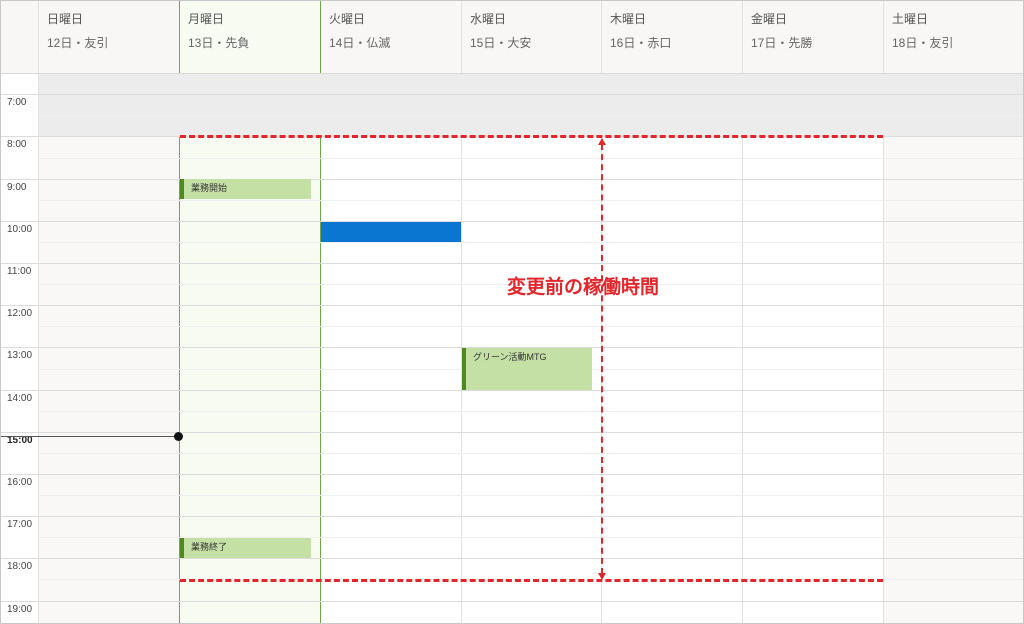 This screenshot has width=1024, height=624. I want to click on day-column-tue, so click(391, 348).